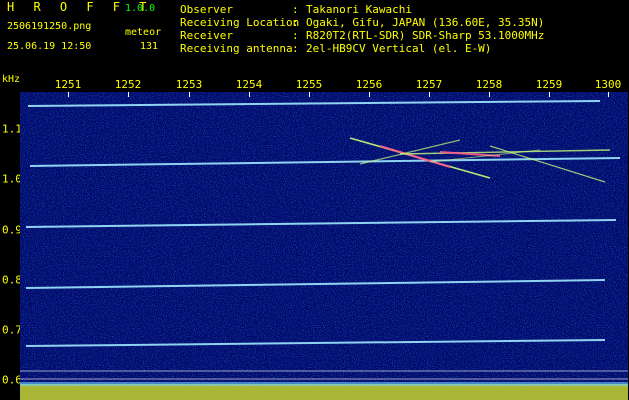 The width and height of the screenshot is (629, 400). What do you see at coordinates (369, 84) in the screenshot?
I see `time-tick-label: 1256` at bounding box center [369, 84].